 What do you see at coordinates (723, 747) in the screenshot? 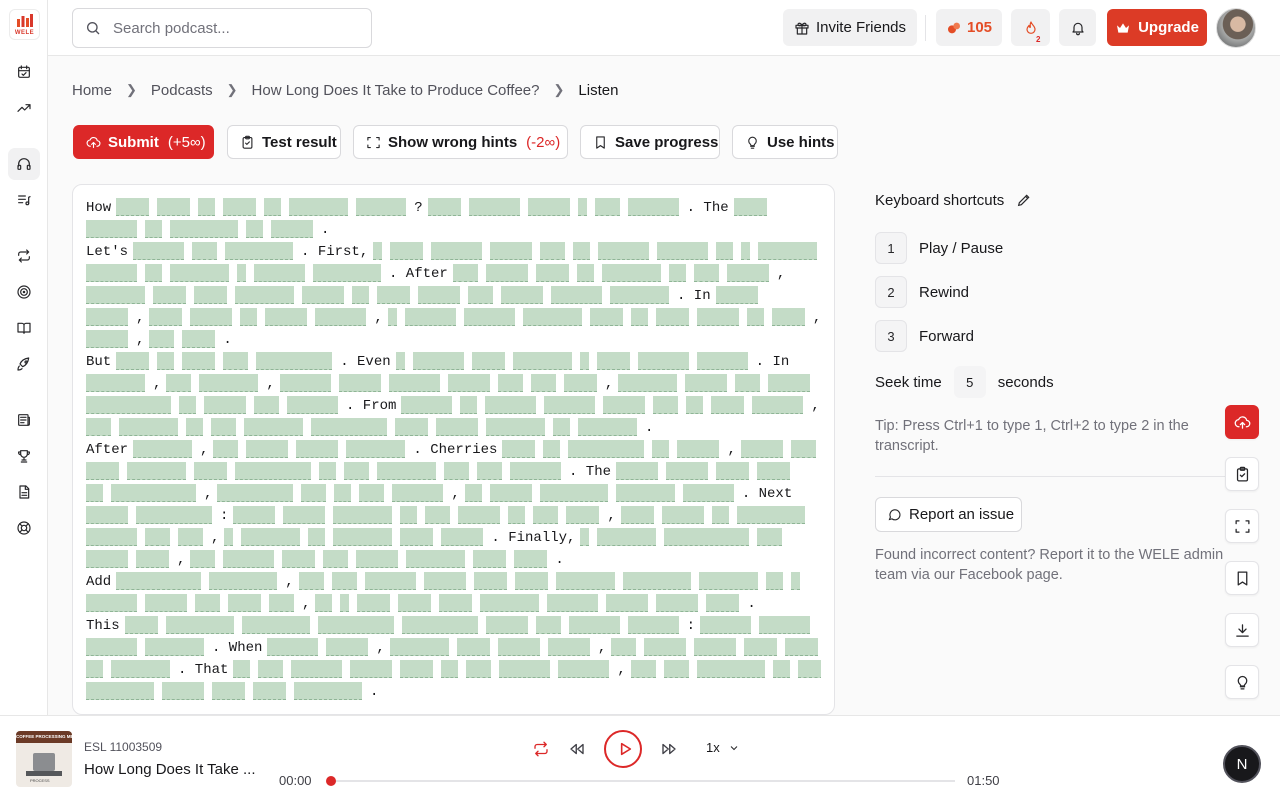
I see `playback-speed-select: 1x` at bounding box center [723, 747].